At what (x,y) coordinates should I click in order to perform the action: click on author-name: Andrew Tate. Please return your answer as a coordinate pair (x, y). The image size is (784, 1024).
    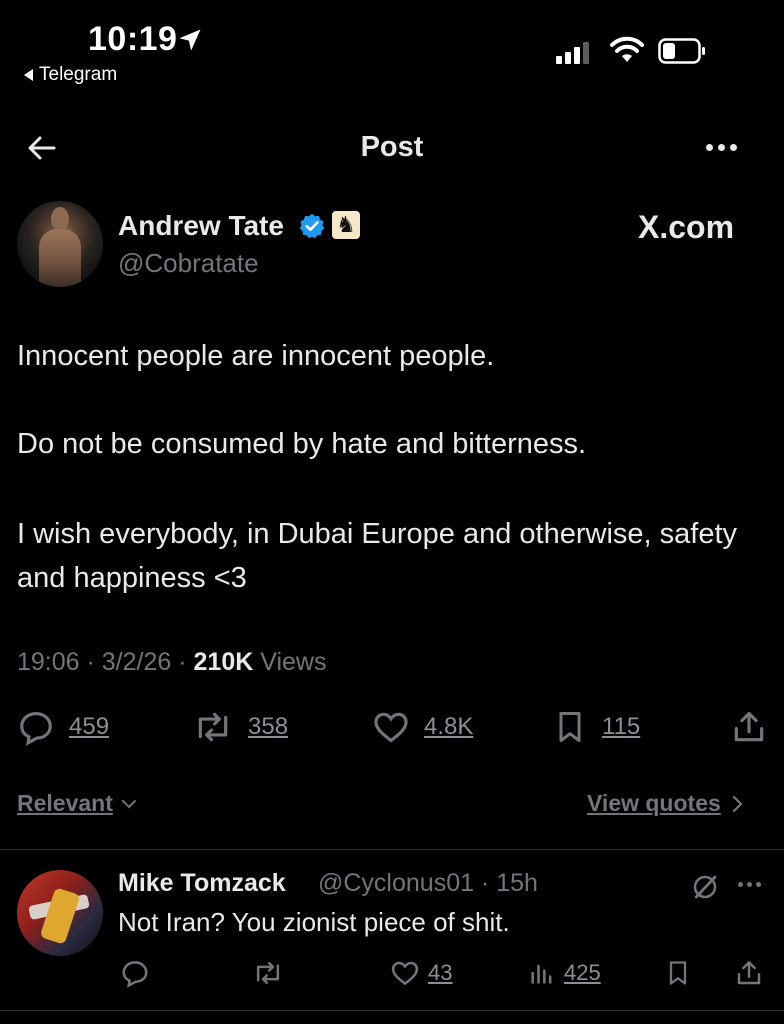
    Looking at the image, I should click on (201, 226).